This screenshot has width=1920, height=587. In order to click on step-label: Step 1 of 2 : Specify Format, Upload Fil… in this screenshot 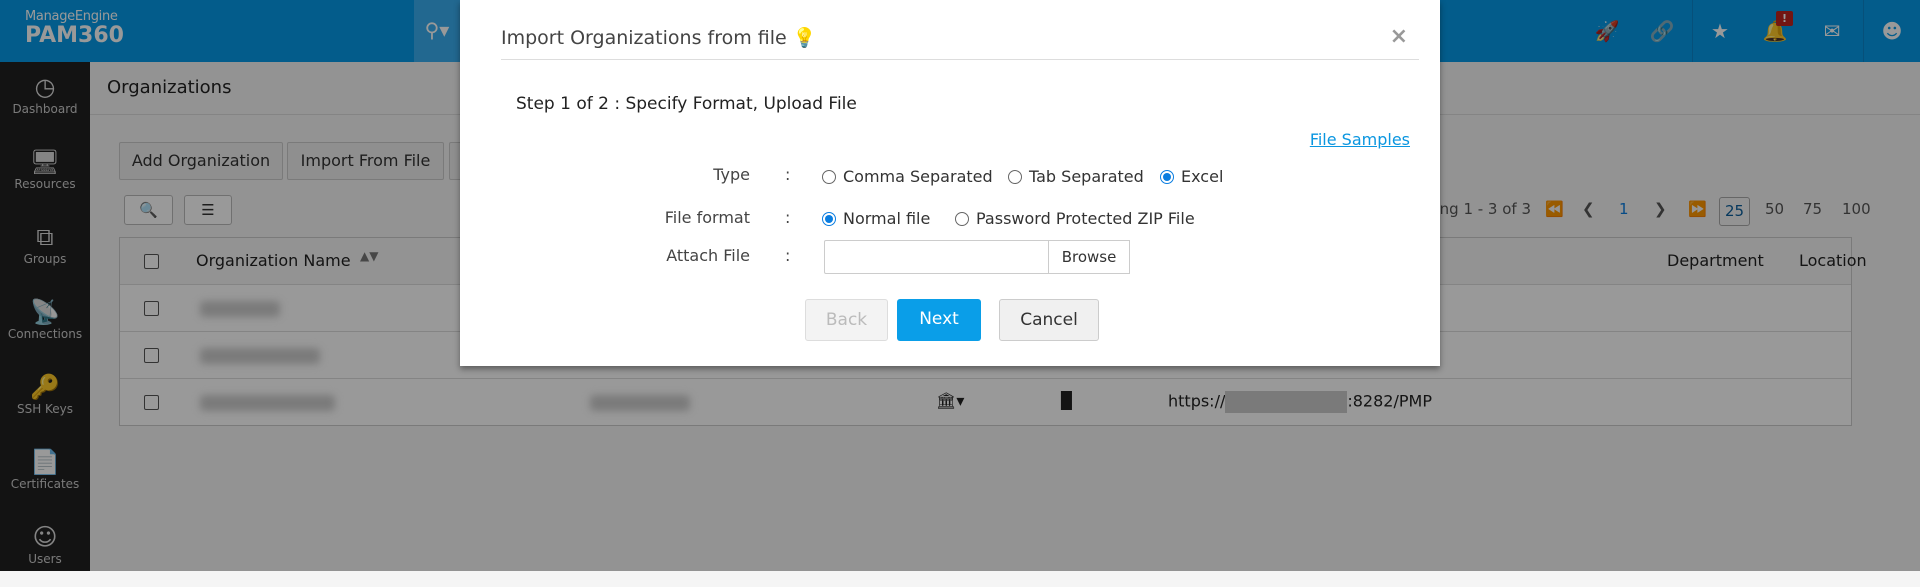, I will do `click(686, 104)`.